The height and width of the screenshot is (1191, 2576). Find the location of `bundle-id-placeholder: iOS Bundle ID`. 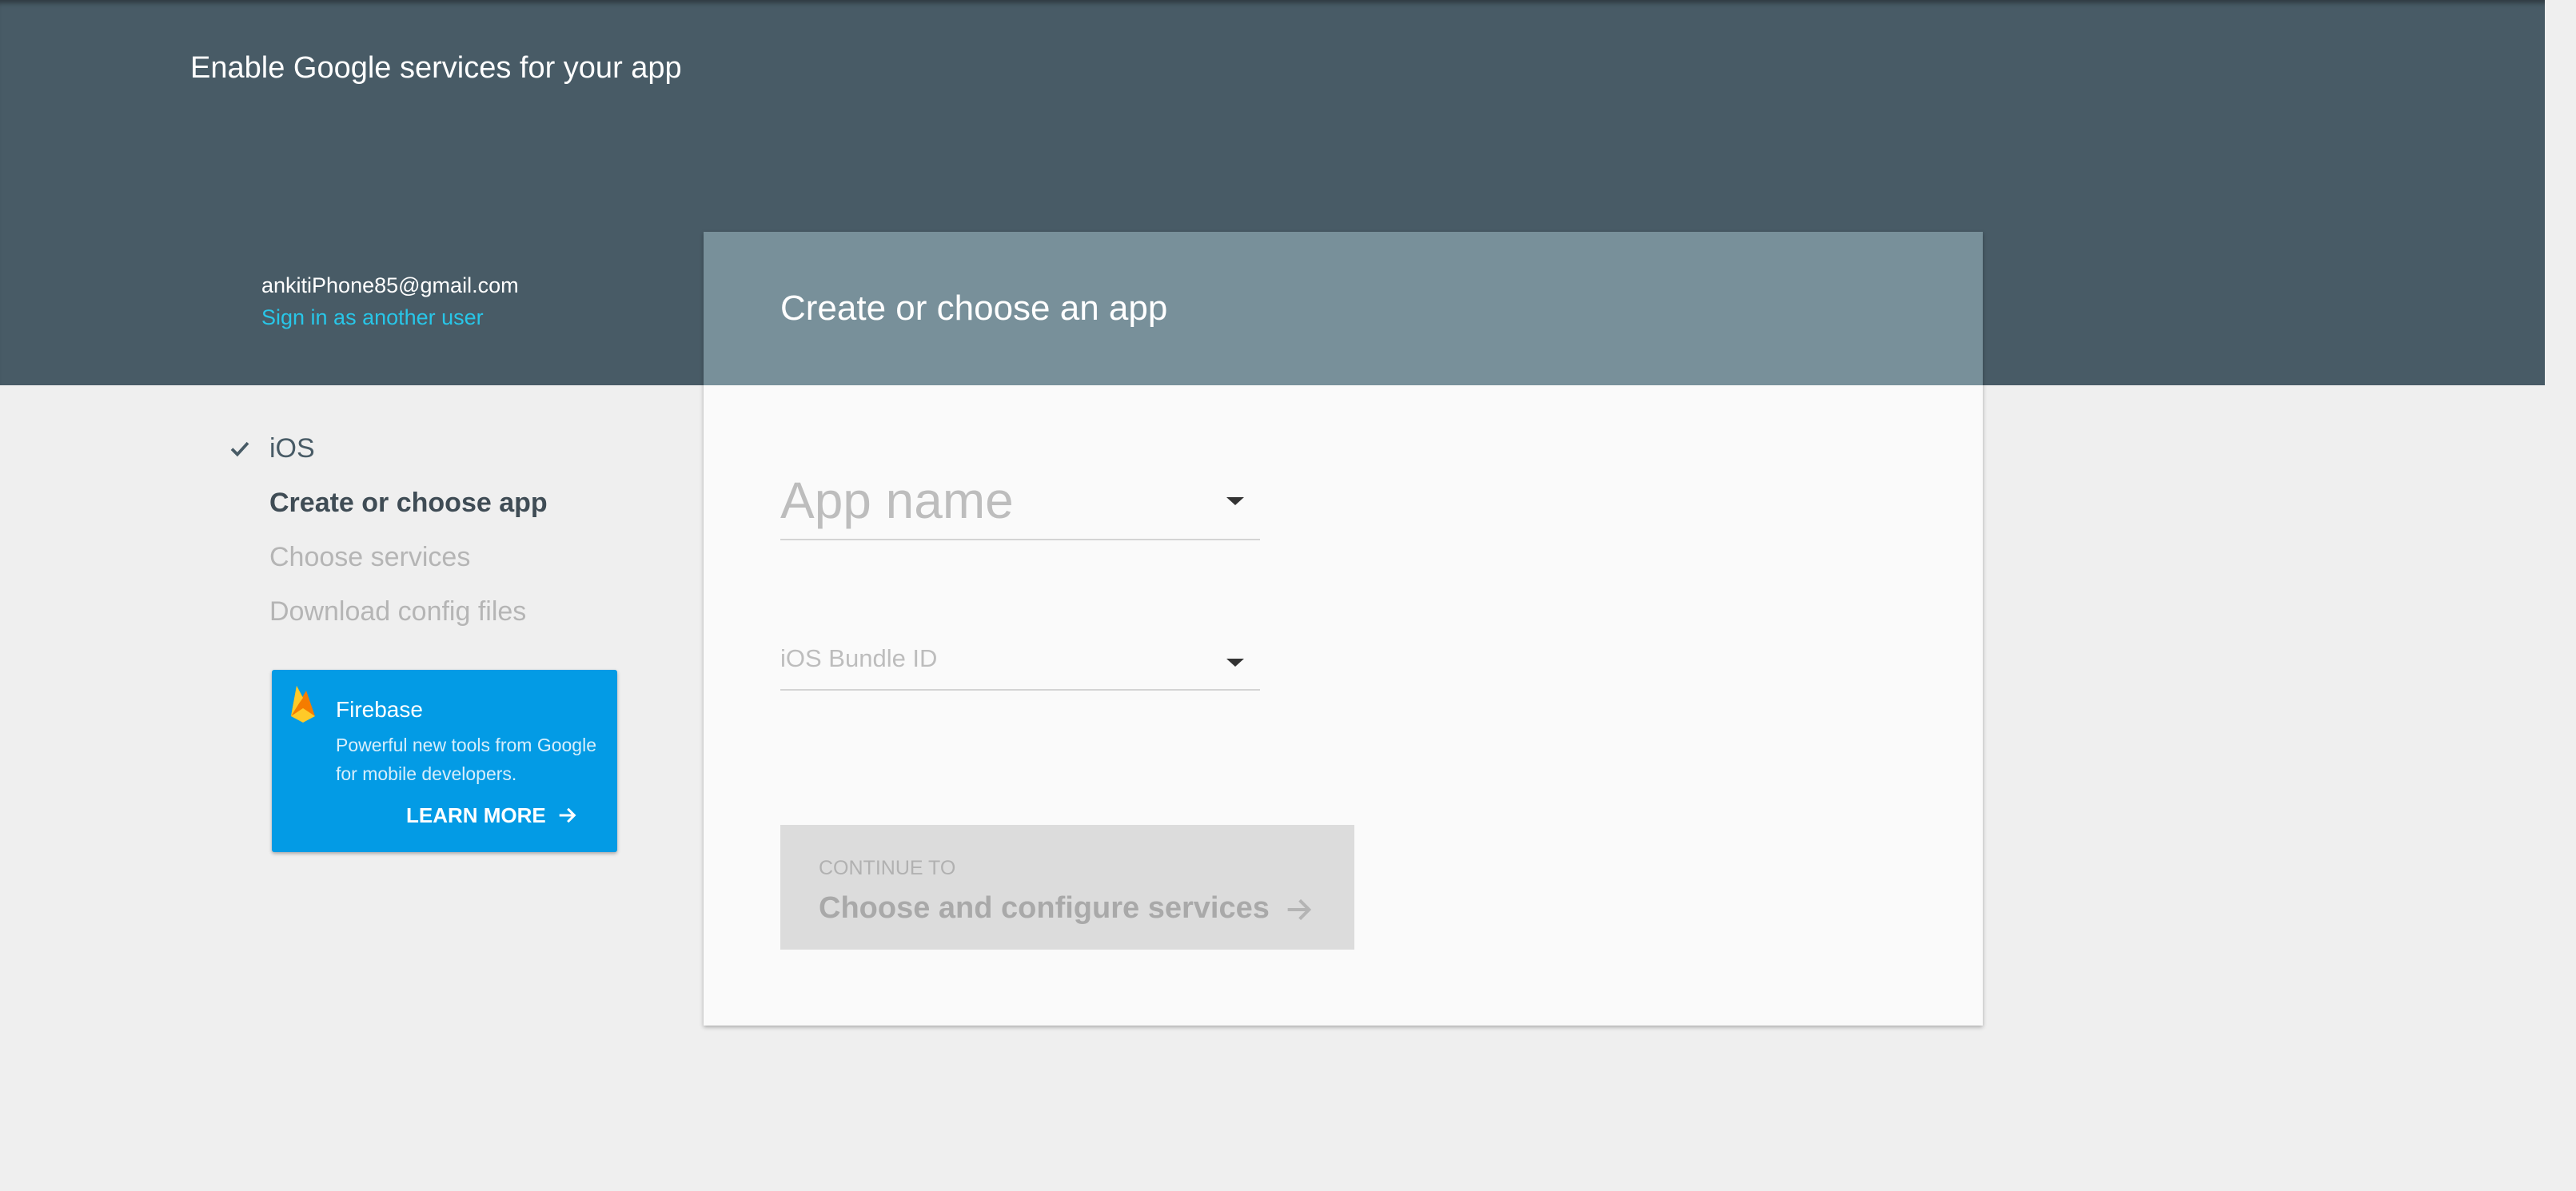

bundle-id-placeholder: iOS Bundle ID is located at coordinates (859, 658).